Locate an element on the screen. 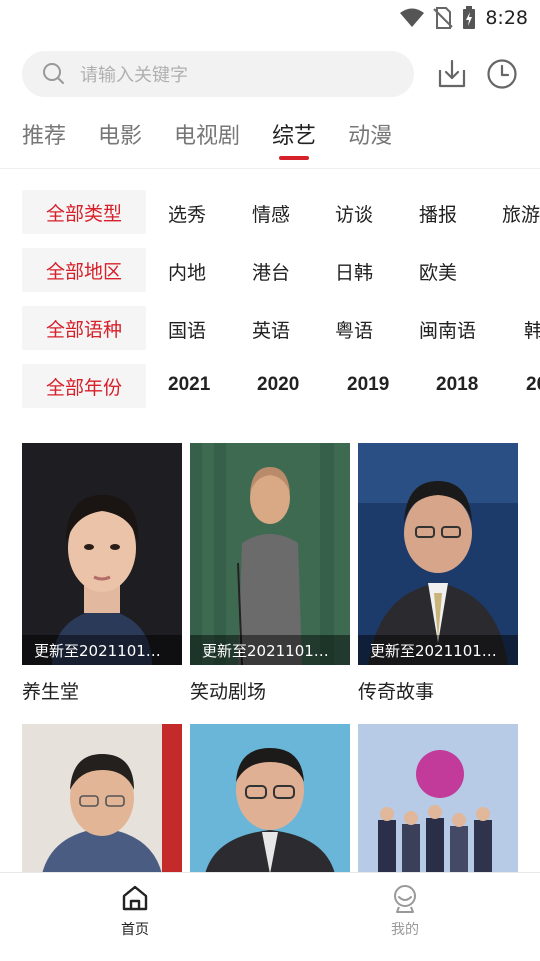 The height and width of the screenshot is (961, 540). show-card: 更新至2021101… 传奇故事 is located at coordinates (438, 573).